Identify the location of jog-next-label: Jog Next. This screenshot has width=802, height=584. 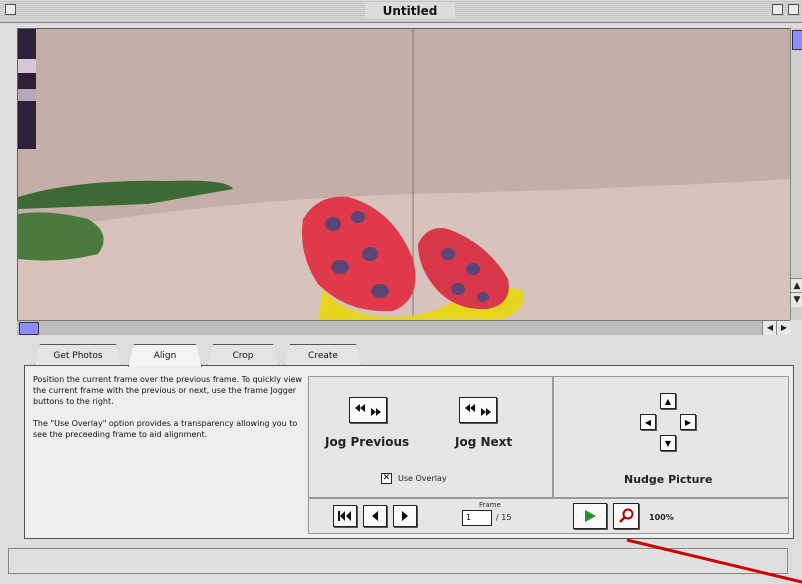
(484, 442).